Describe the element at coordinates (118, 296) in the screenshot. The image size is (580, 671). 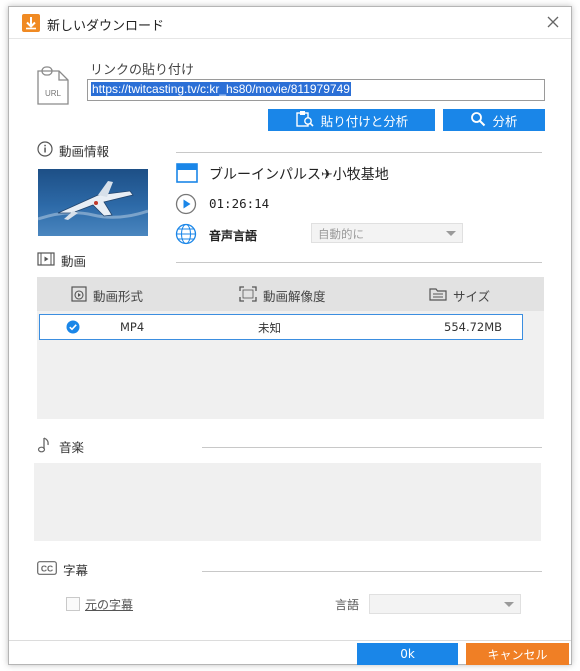
I see `column-format-label: 動画形式` at that location.